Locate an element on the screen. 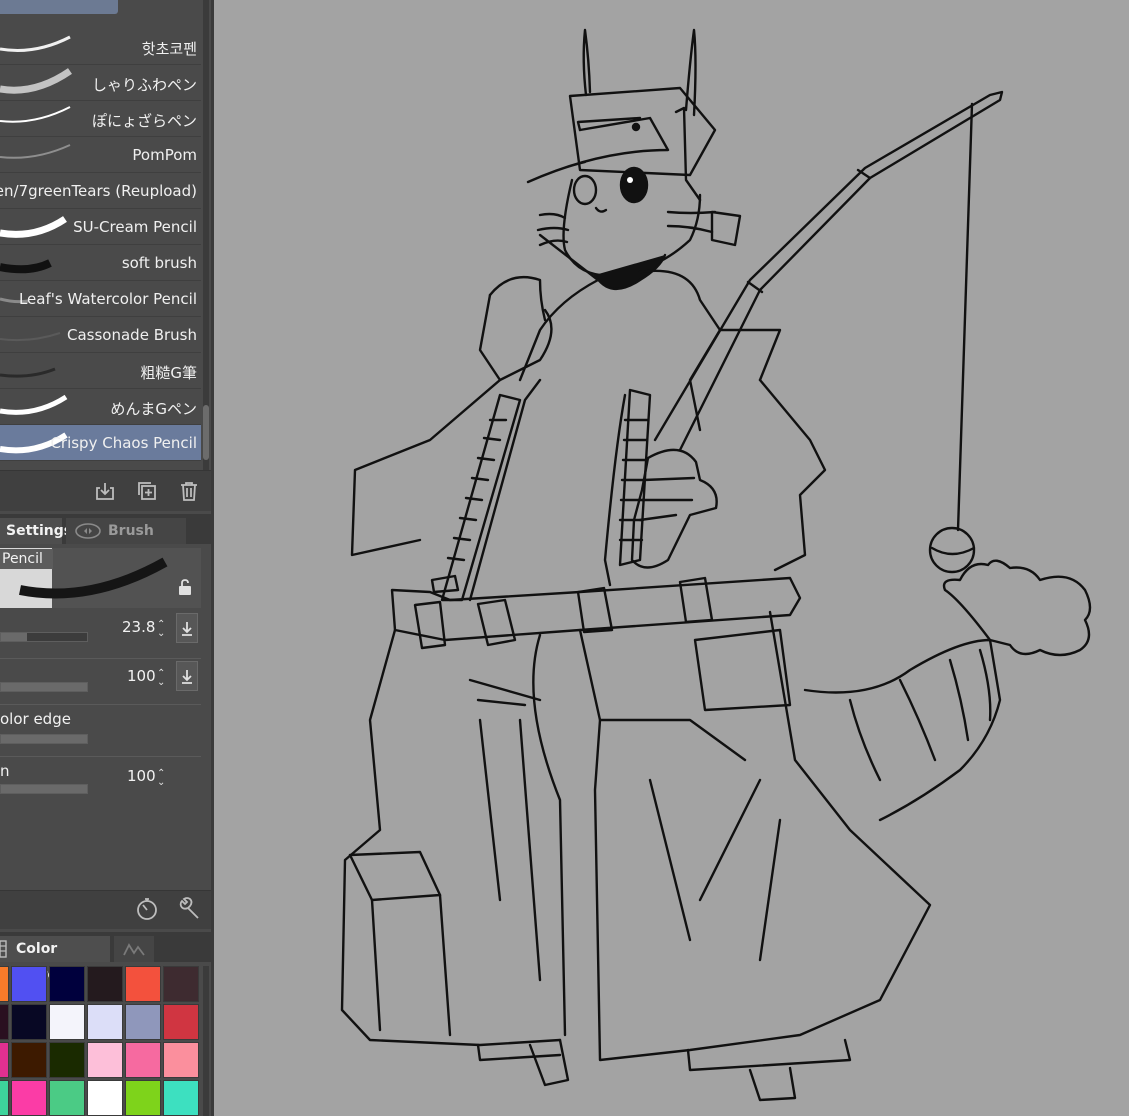 The width and height of the screenshot is (1129, 1116). tab-color-history: Color History is located at coordinates (55, 959).